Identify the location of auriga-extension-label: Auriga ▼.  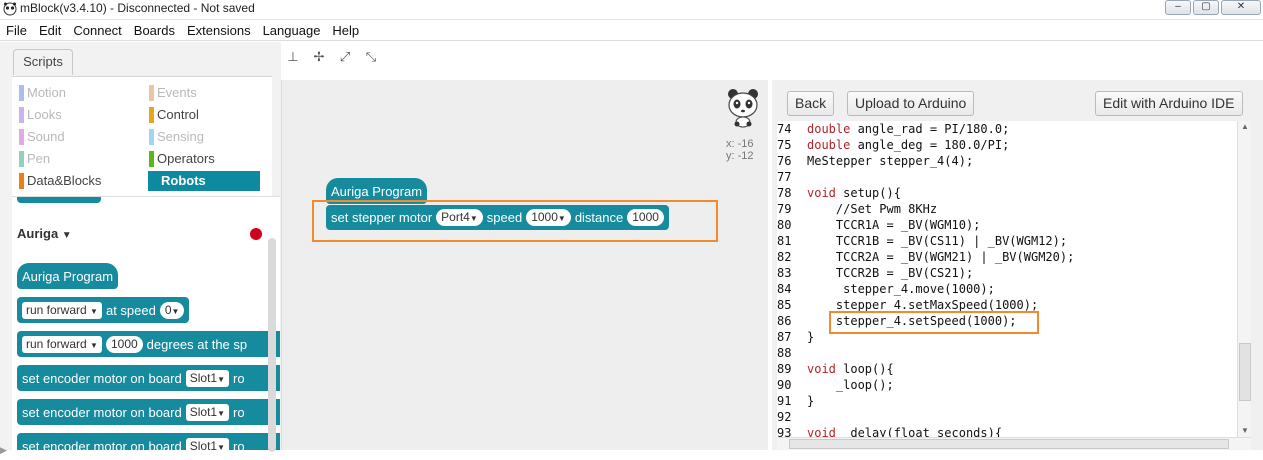
(44, 233).